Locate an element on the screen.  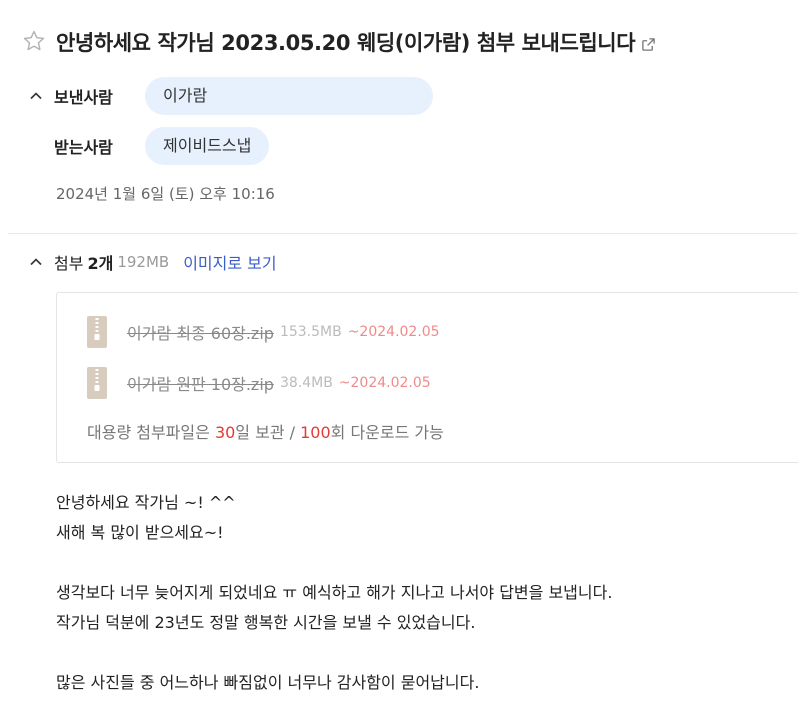
attachments-size: 192MB is located at coordinates (143, 262).